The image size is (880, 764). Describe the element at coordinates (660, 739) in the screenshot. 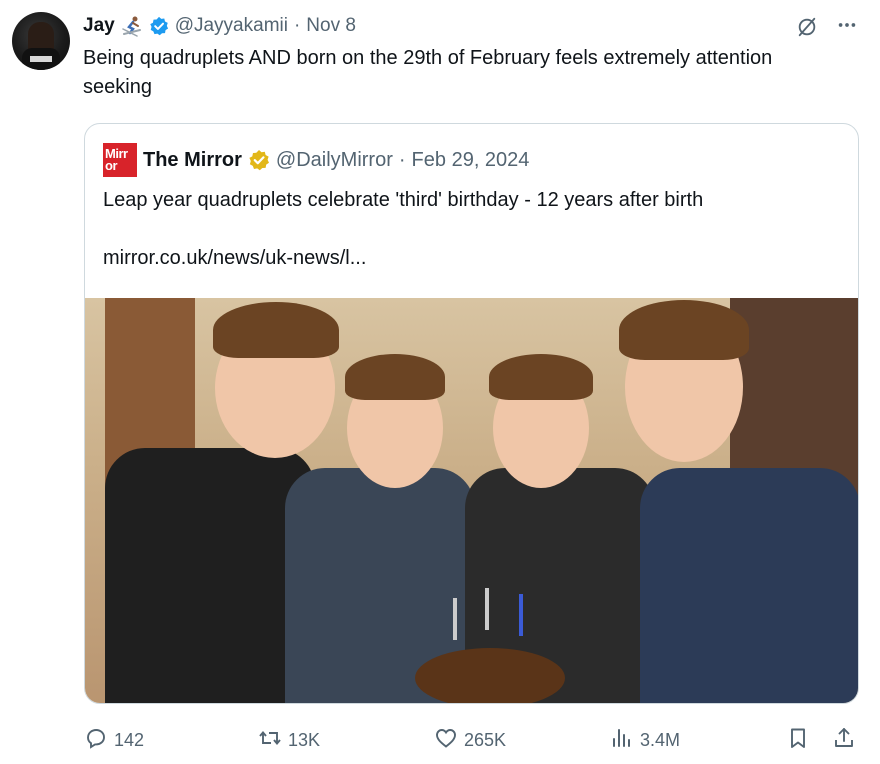

I see `views-count: 3.4M` at that location.